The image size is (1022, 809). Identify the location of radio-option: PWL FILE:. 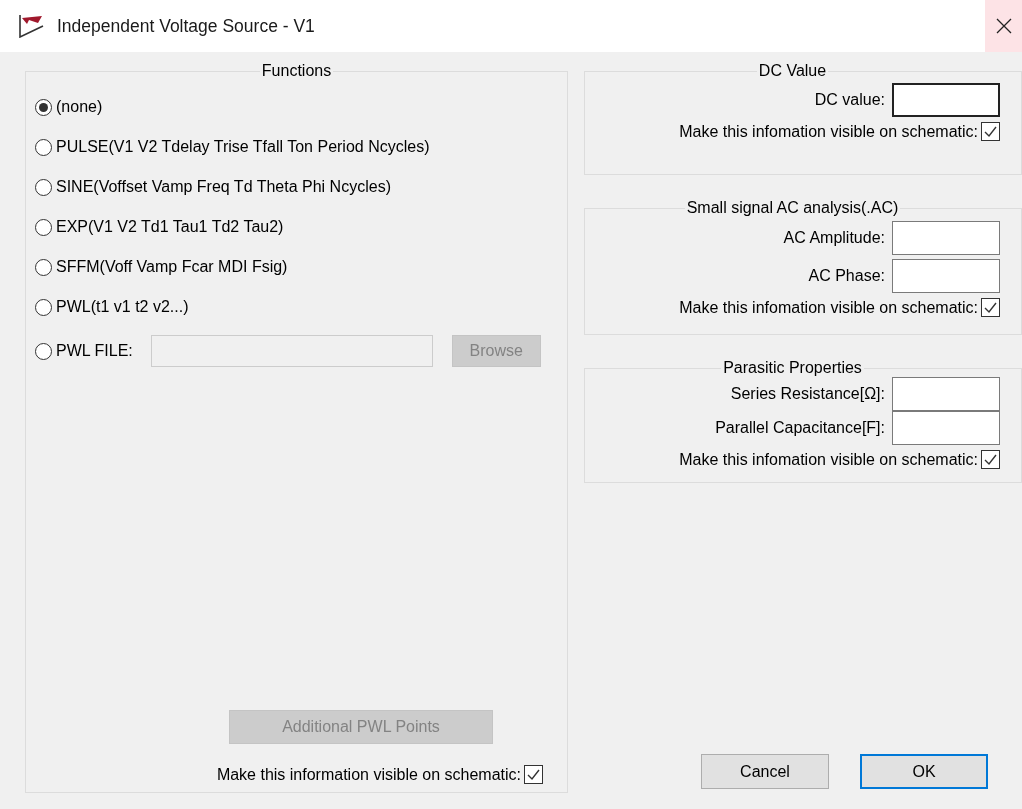
(84, 351).